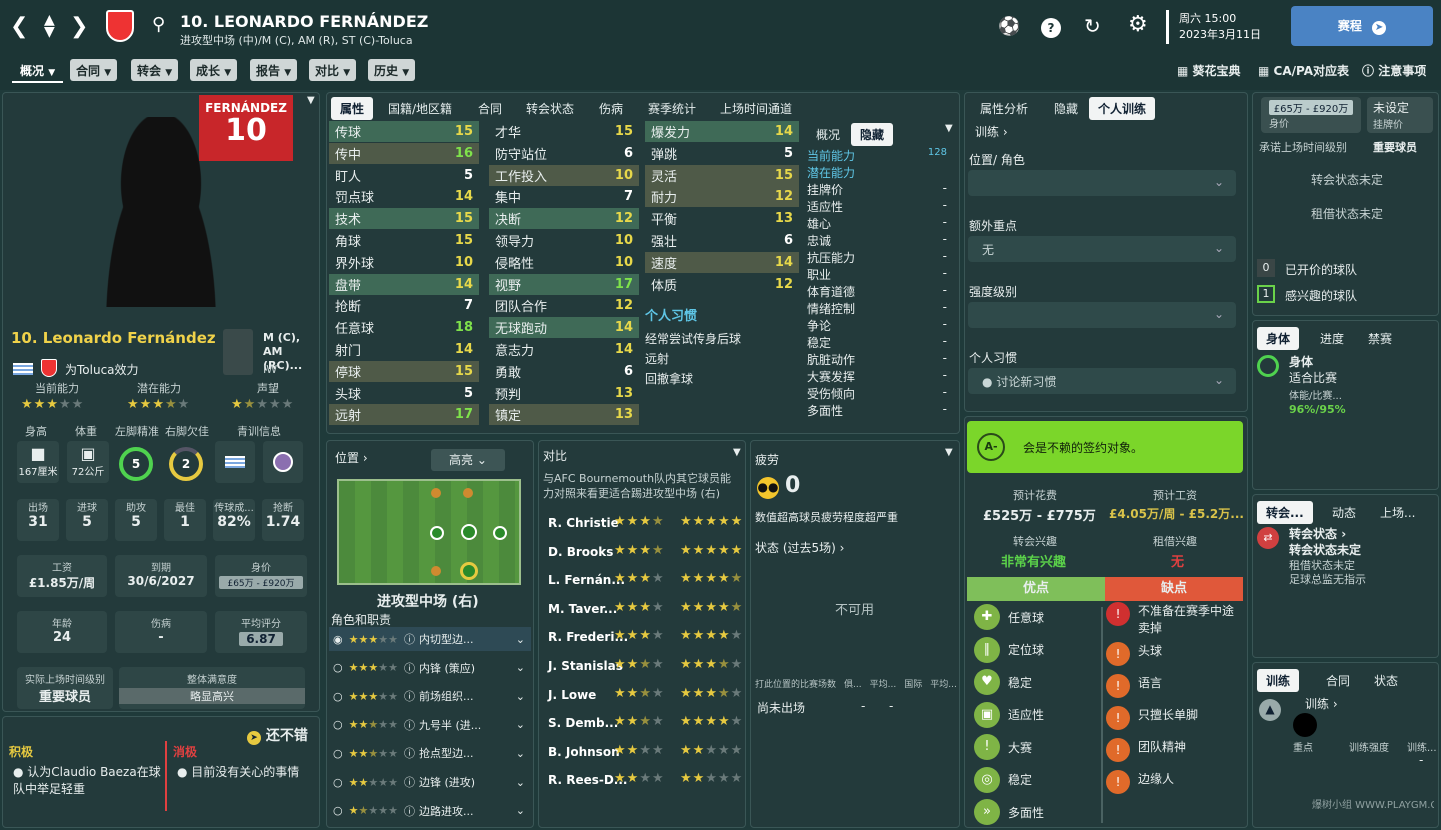 Image resolution: width=1441 pixels, height=830 pixels. Describe the element at coordinates (1303, 70) in the screenshot. I see `capa-link: ▦ CA/PA对应表` at that location.